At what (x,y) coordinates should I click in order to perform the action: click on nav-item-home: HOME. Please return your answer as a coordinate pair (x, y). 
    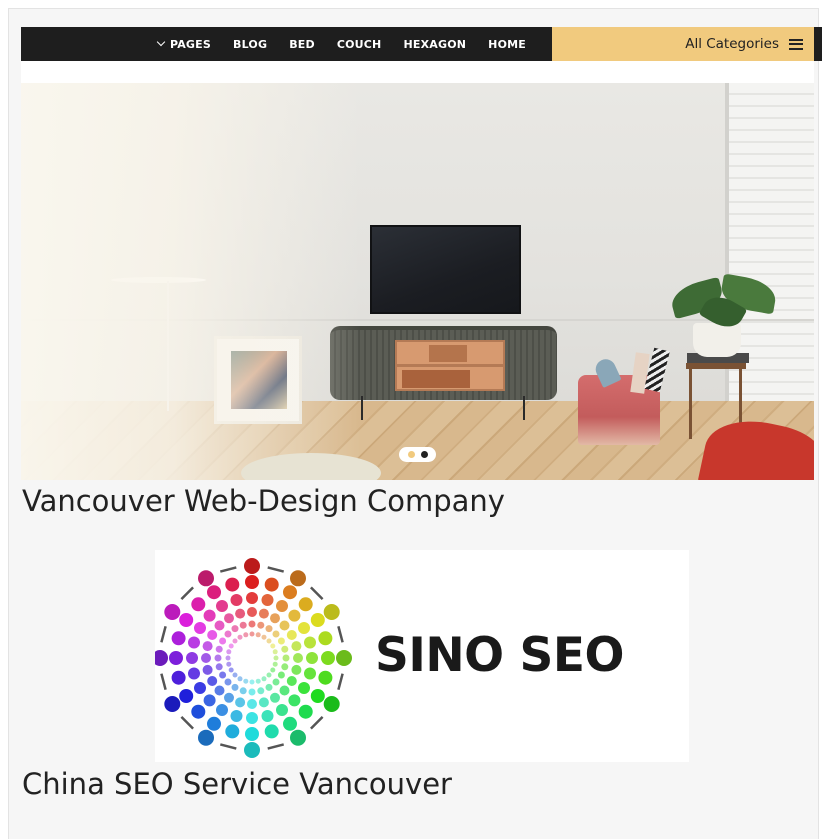
    Looking at the image, I should click on (507, 44).